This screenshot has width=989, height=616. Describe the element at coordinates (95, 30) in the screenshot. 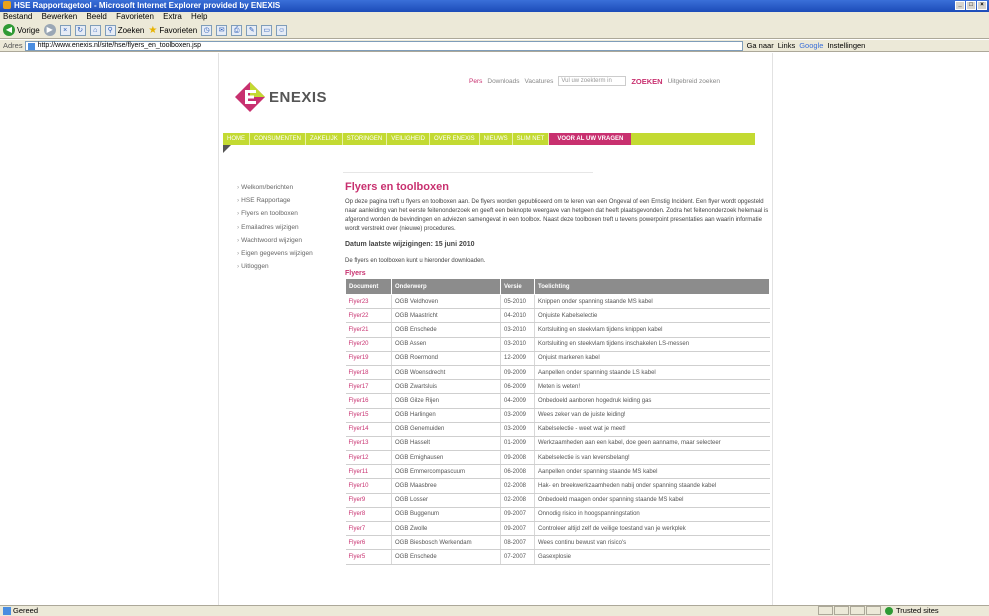

I see `home-icon: ⌂` at that location.